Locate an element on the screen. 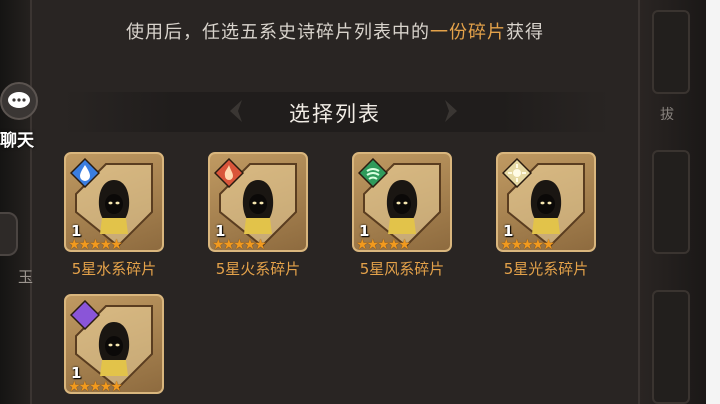  shard-label: 5星风系碎片 is located at coordinates (402, 269).